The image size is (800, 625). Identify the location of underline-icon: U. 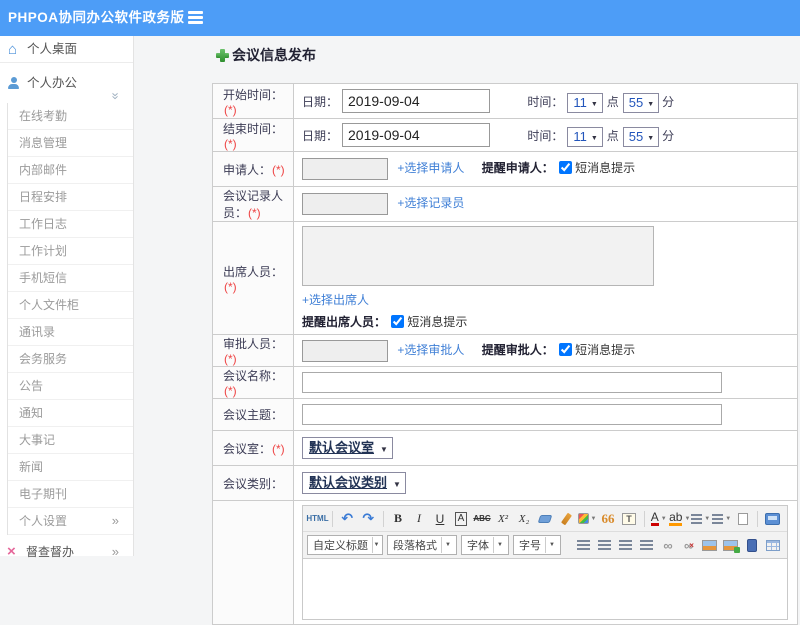
(440, 519).